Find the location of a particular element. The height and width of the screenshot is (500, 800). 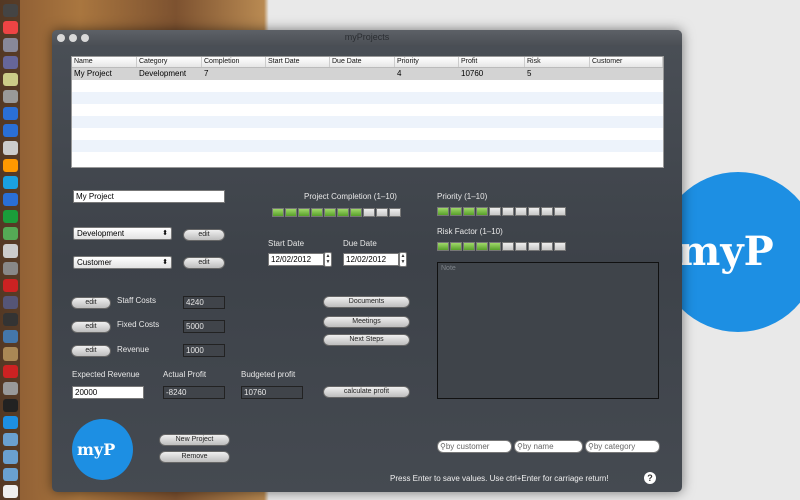

edit-revenue-button: edit is located at coordinates (91, 351).